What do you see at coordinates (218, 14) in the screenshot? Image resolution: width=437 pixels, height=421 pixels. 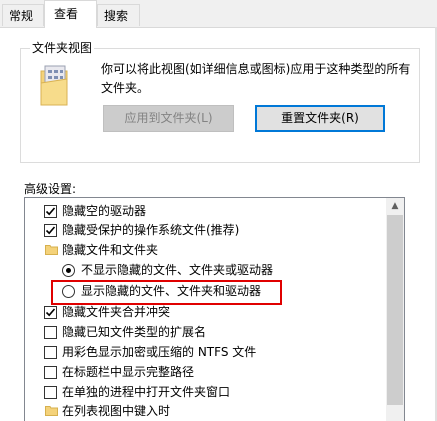 I see `tab-strip: 常规 查看 搜索` at bounding box center [218, 14].